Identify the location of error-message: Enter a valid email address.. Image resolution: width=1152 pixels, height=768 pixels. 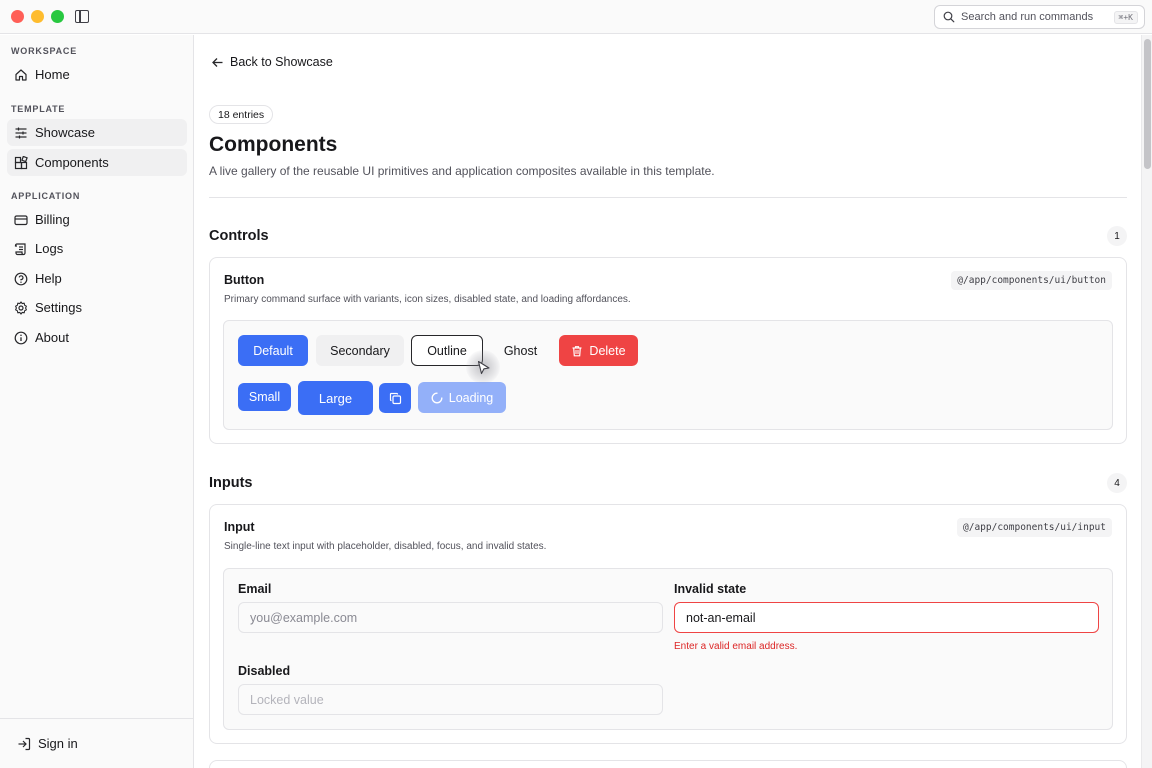
(736, 646).